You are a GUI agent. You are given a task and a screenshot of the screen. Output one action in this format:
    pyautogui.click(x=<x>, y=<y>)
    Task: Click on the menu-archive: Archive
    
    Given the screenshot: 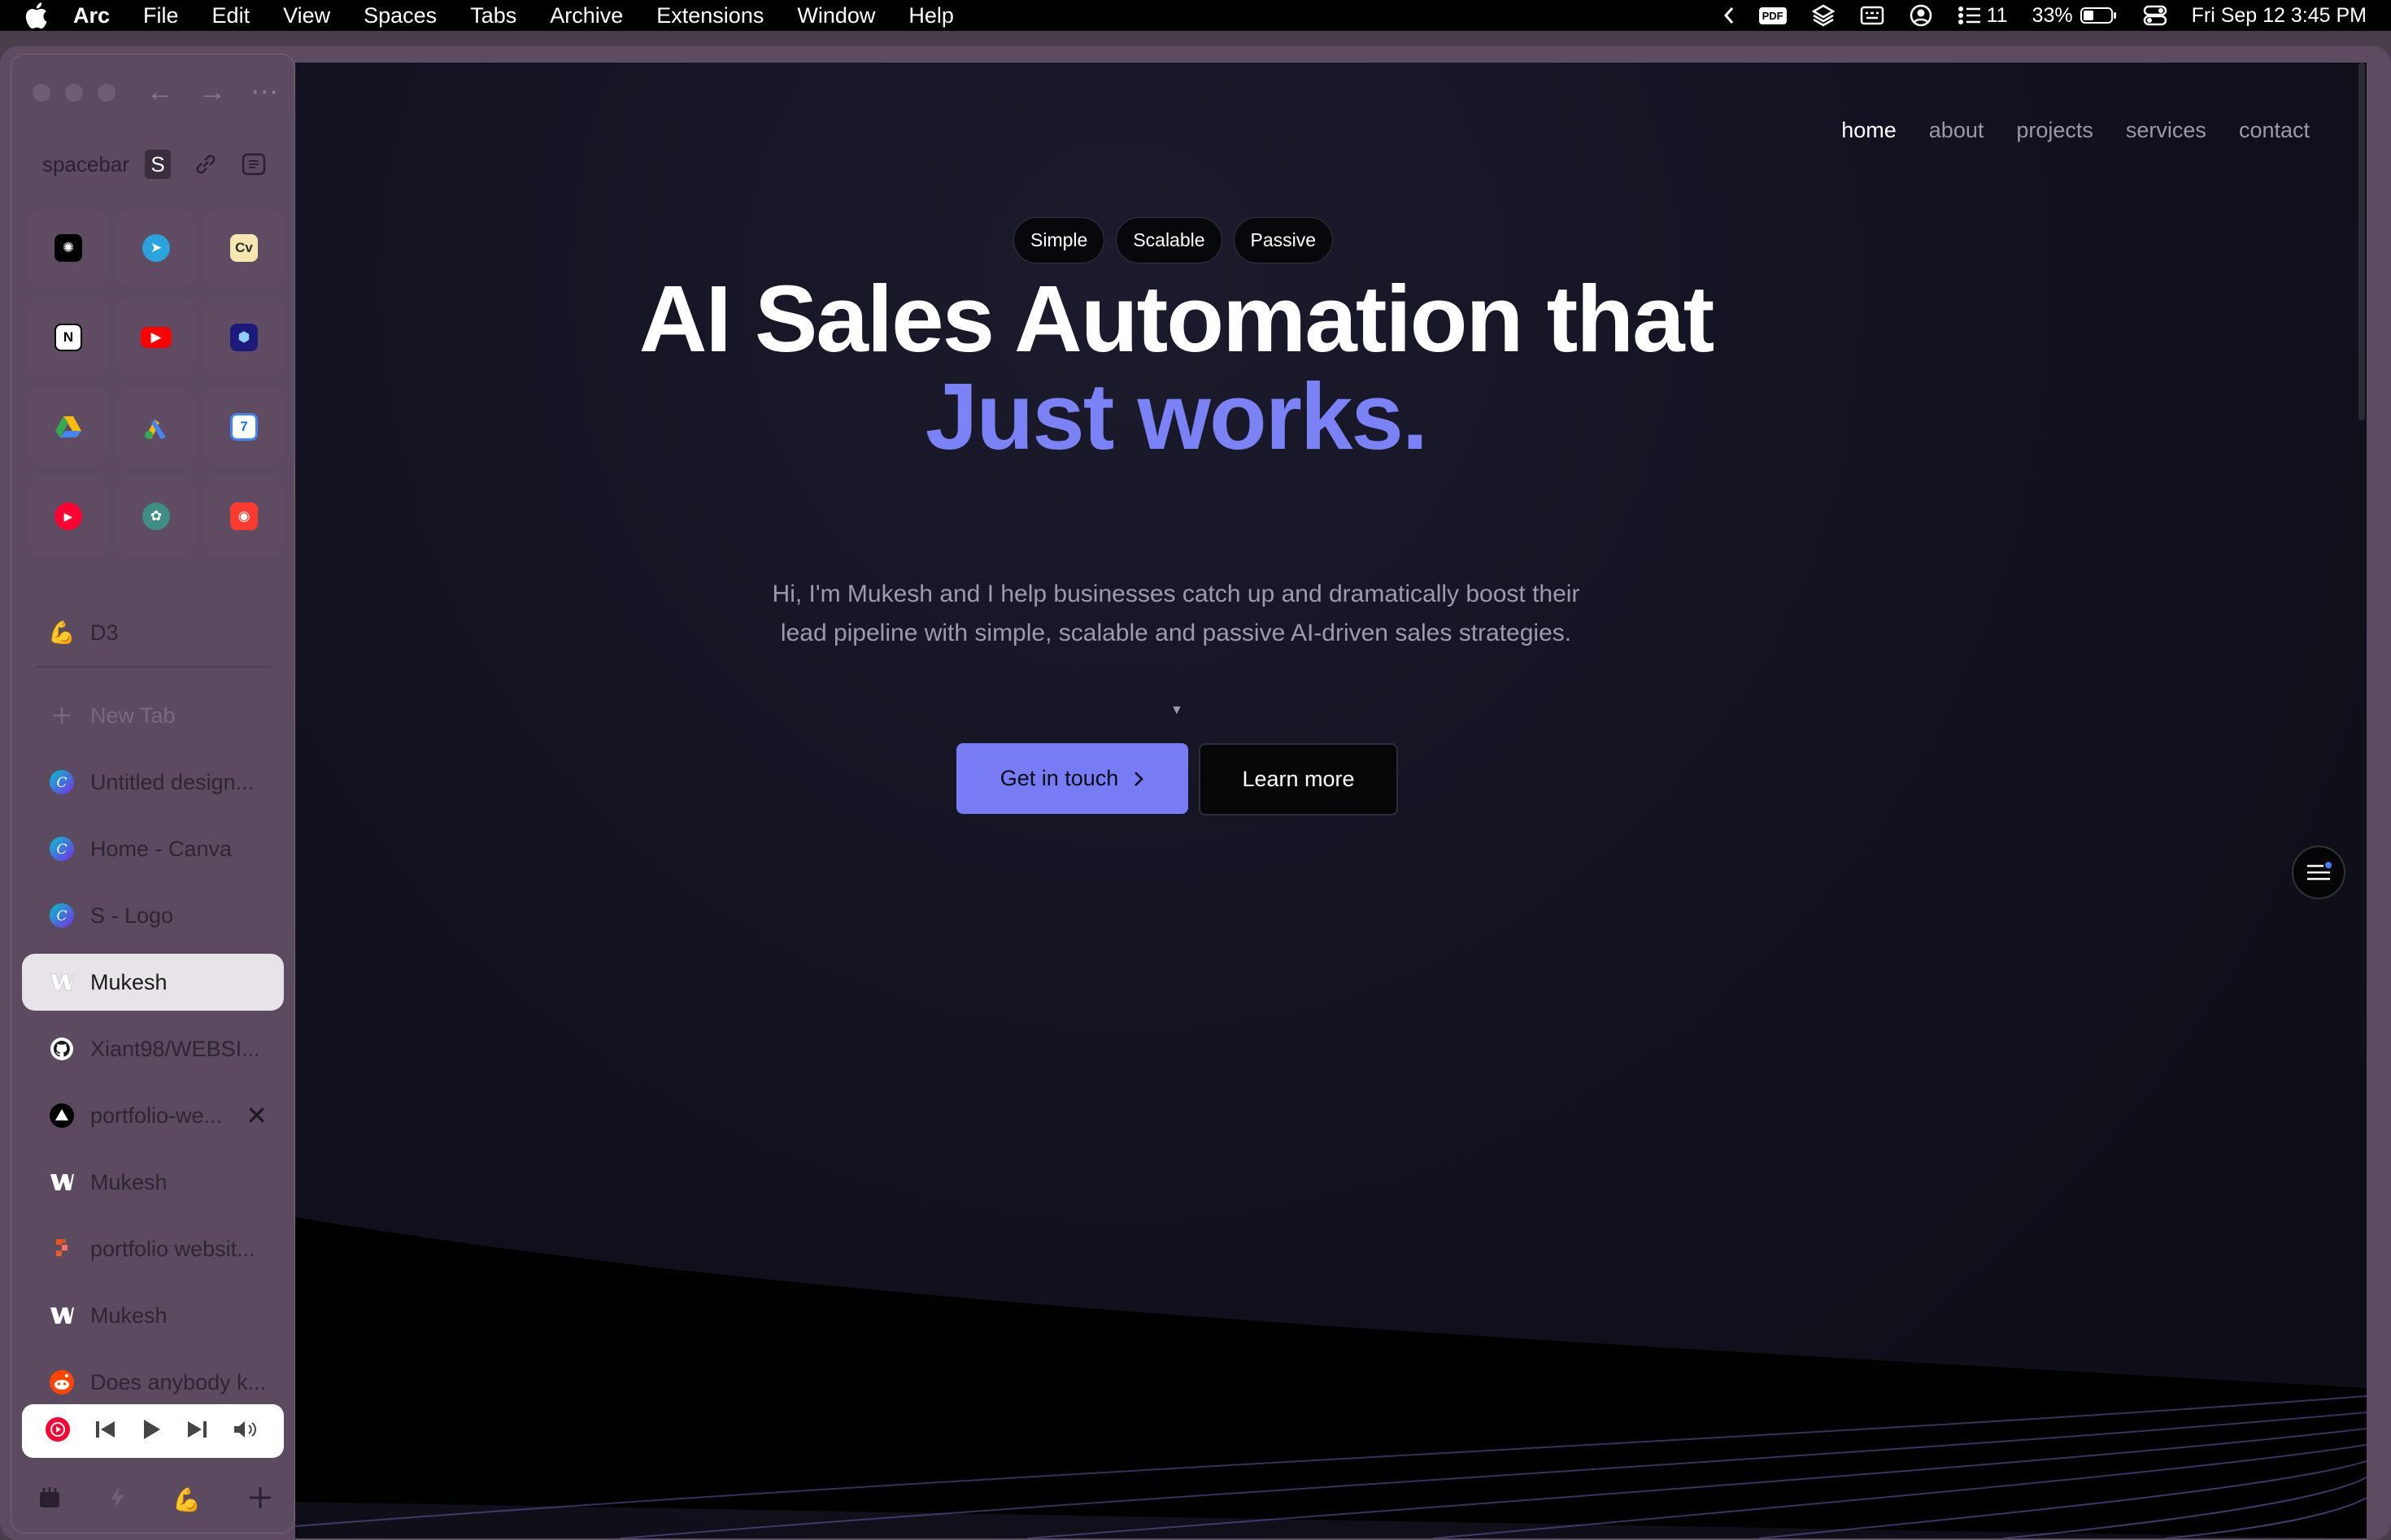 What is the action you would take?
    pyautogui.click(x=586, y=15)
    